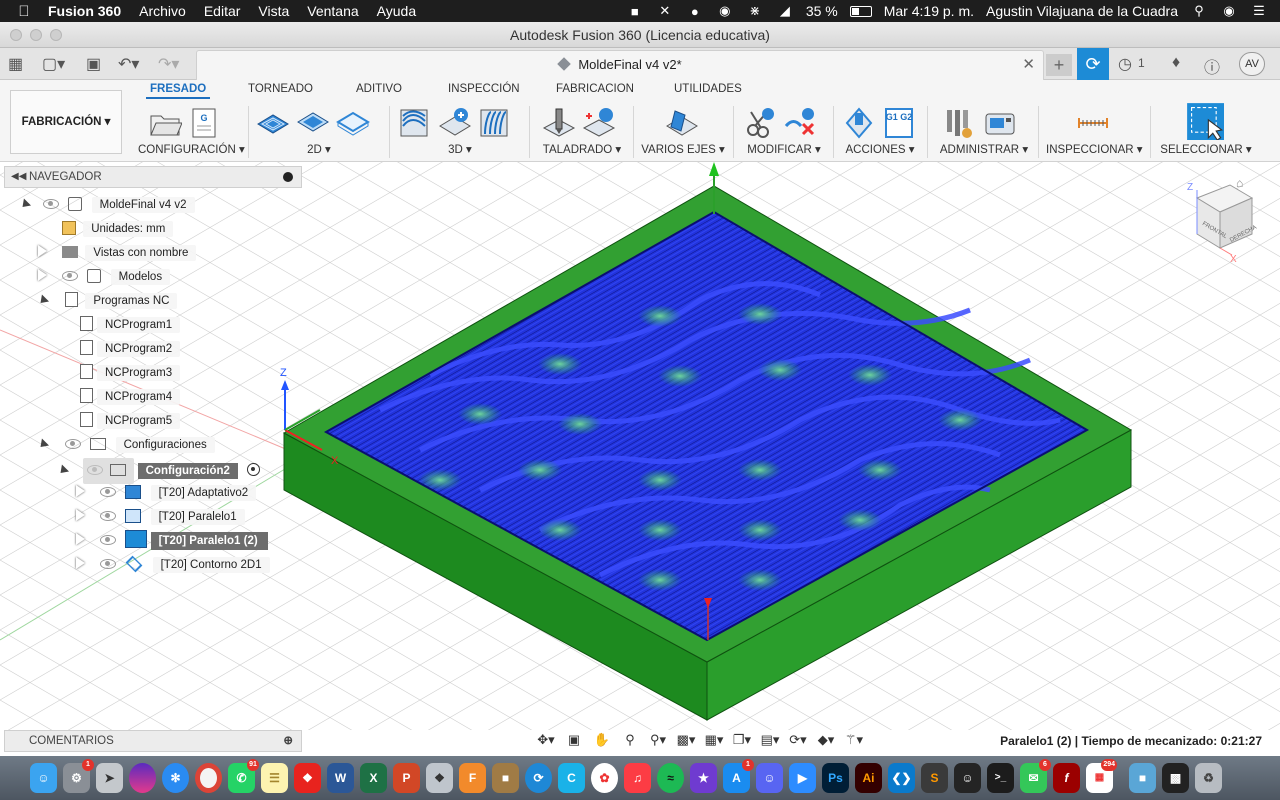 This screenshot has height=800, width=1280. I want to click on dock-discord-icon: ☺, so click(769, 778).